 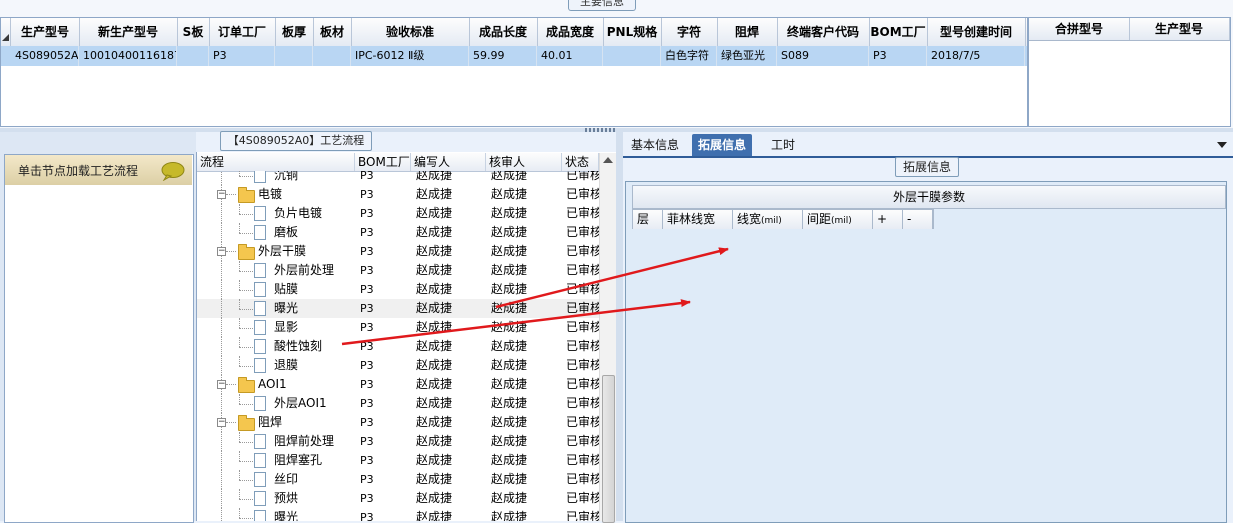 What do you see at coordinates (398, 365) in the screenshot?
I see `tree-row: 退膜 P3 赵成捷 赵成捷 已审核` at bounding box center [398, 365].